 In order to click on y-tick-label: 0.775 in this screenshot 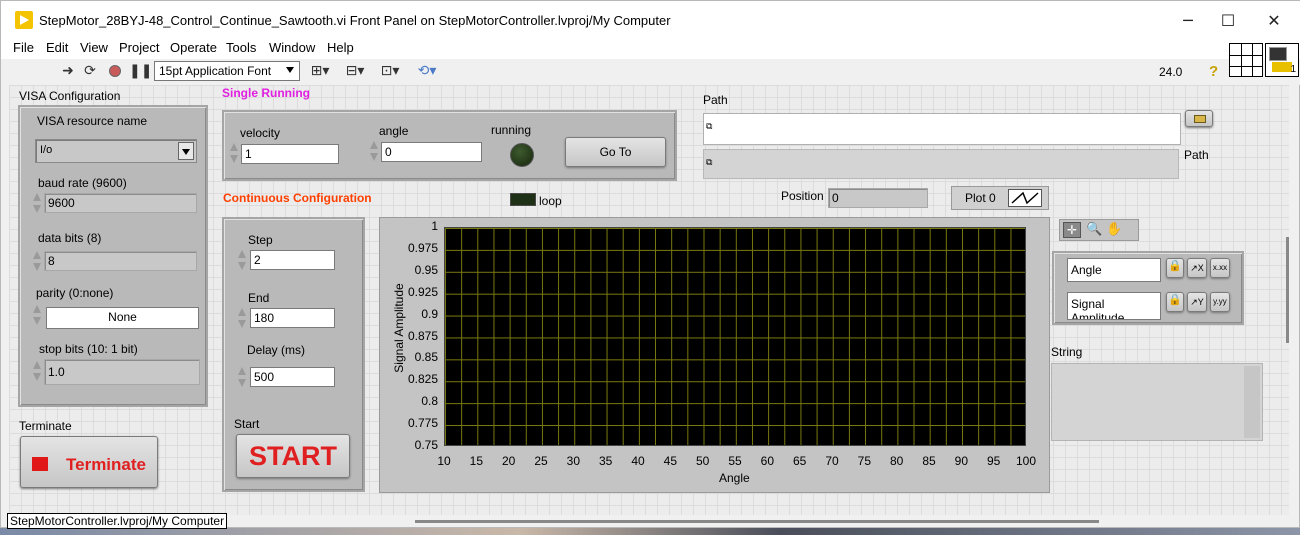, I will do `click(422, 423)`.